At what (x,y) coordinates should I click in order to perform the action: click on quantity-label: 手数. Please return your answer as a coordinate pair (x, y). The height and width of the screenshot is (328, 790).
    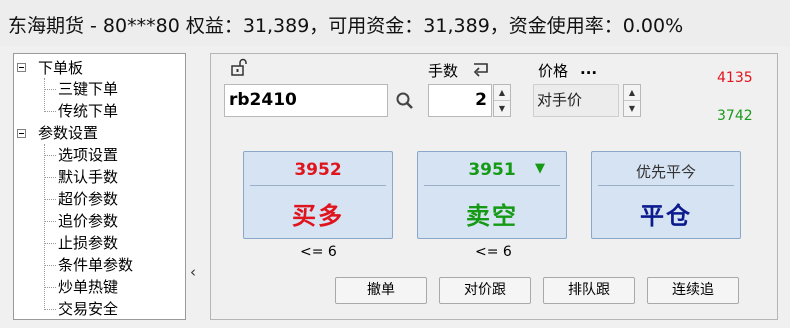
    Looking at the image, I should click on (443, 71).